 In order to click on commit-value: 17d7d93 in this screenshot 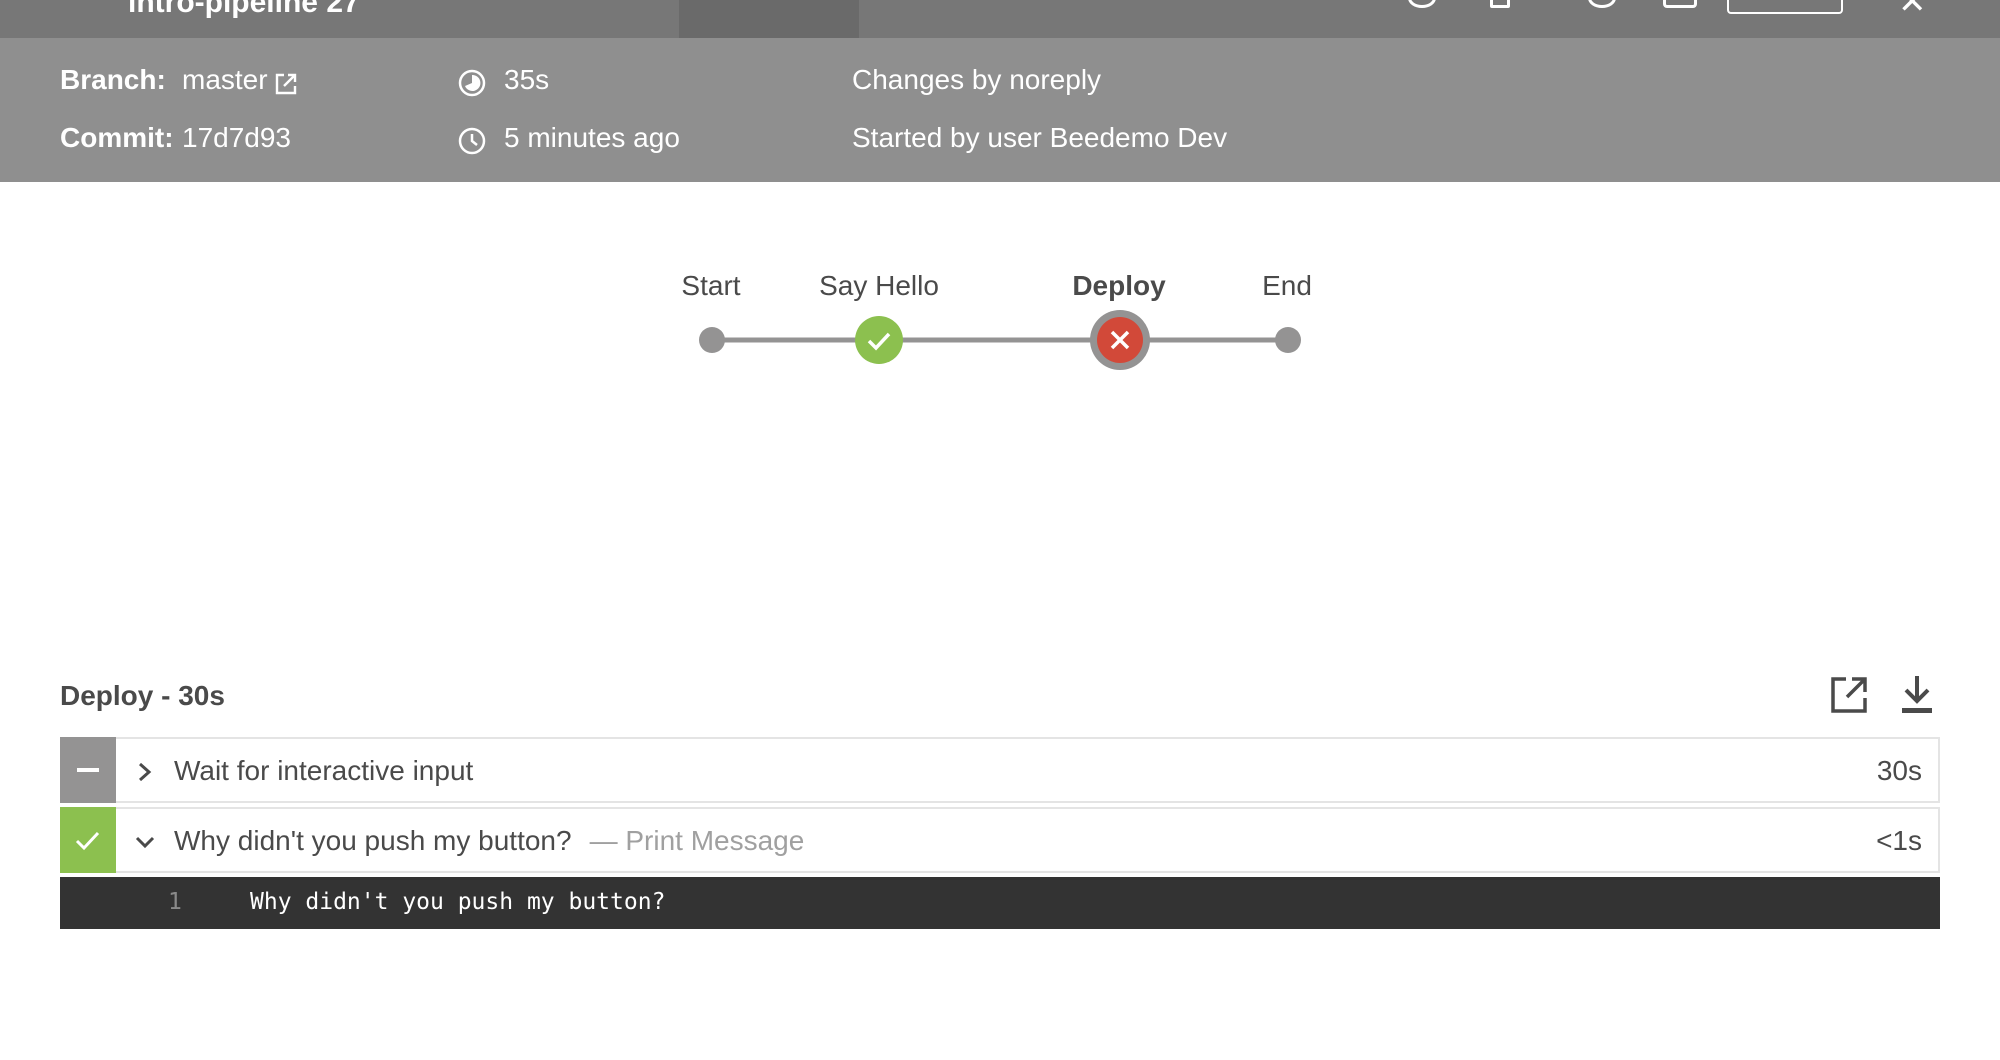, I will do `click(237, 137)`.